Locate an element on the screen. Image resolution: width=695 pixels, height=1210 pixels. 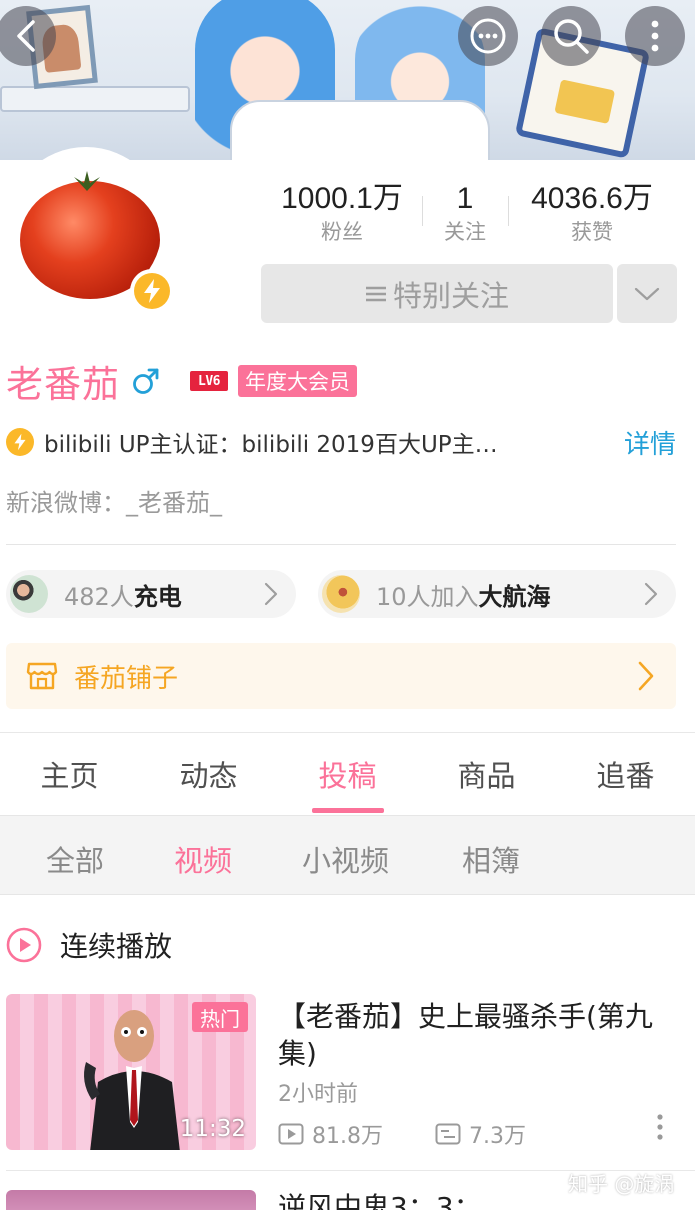
chevron-left-icon is located at coordinates (26, 36).